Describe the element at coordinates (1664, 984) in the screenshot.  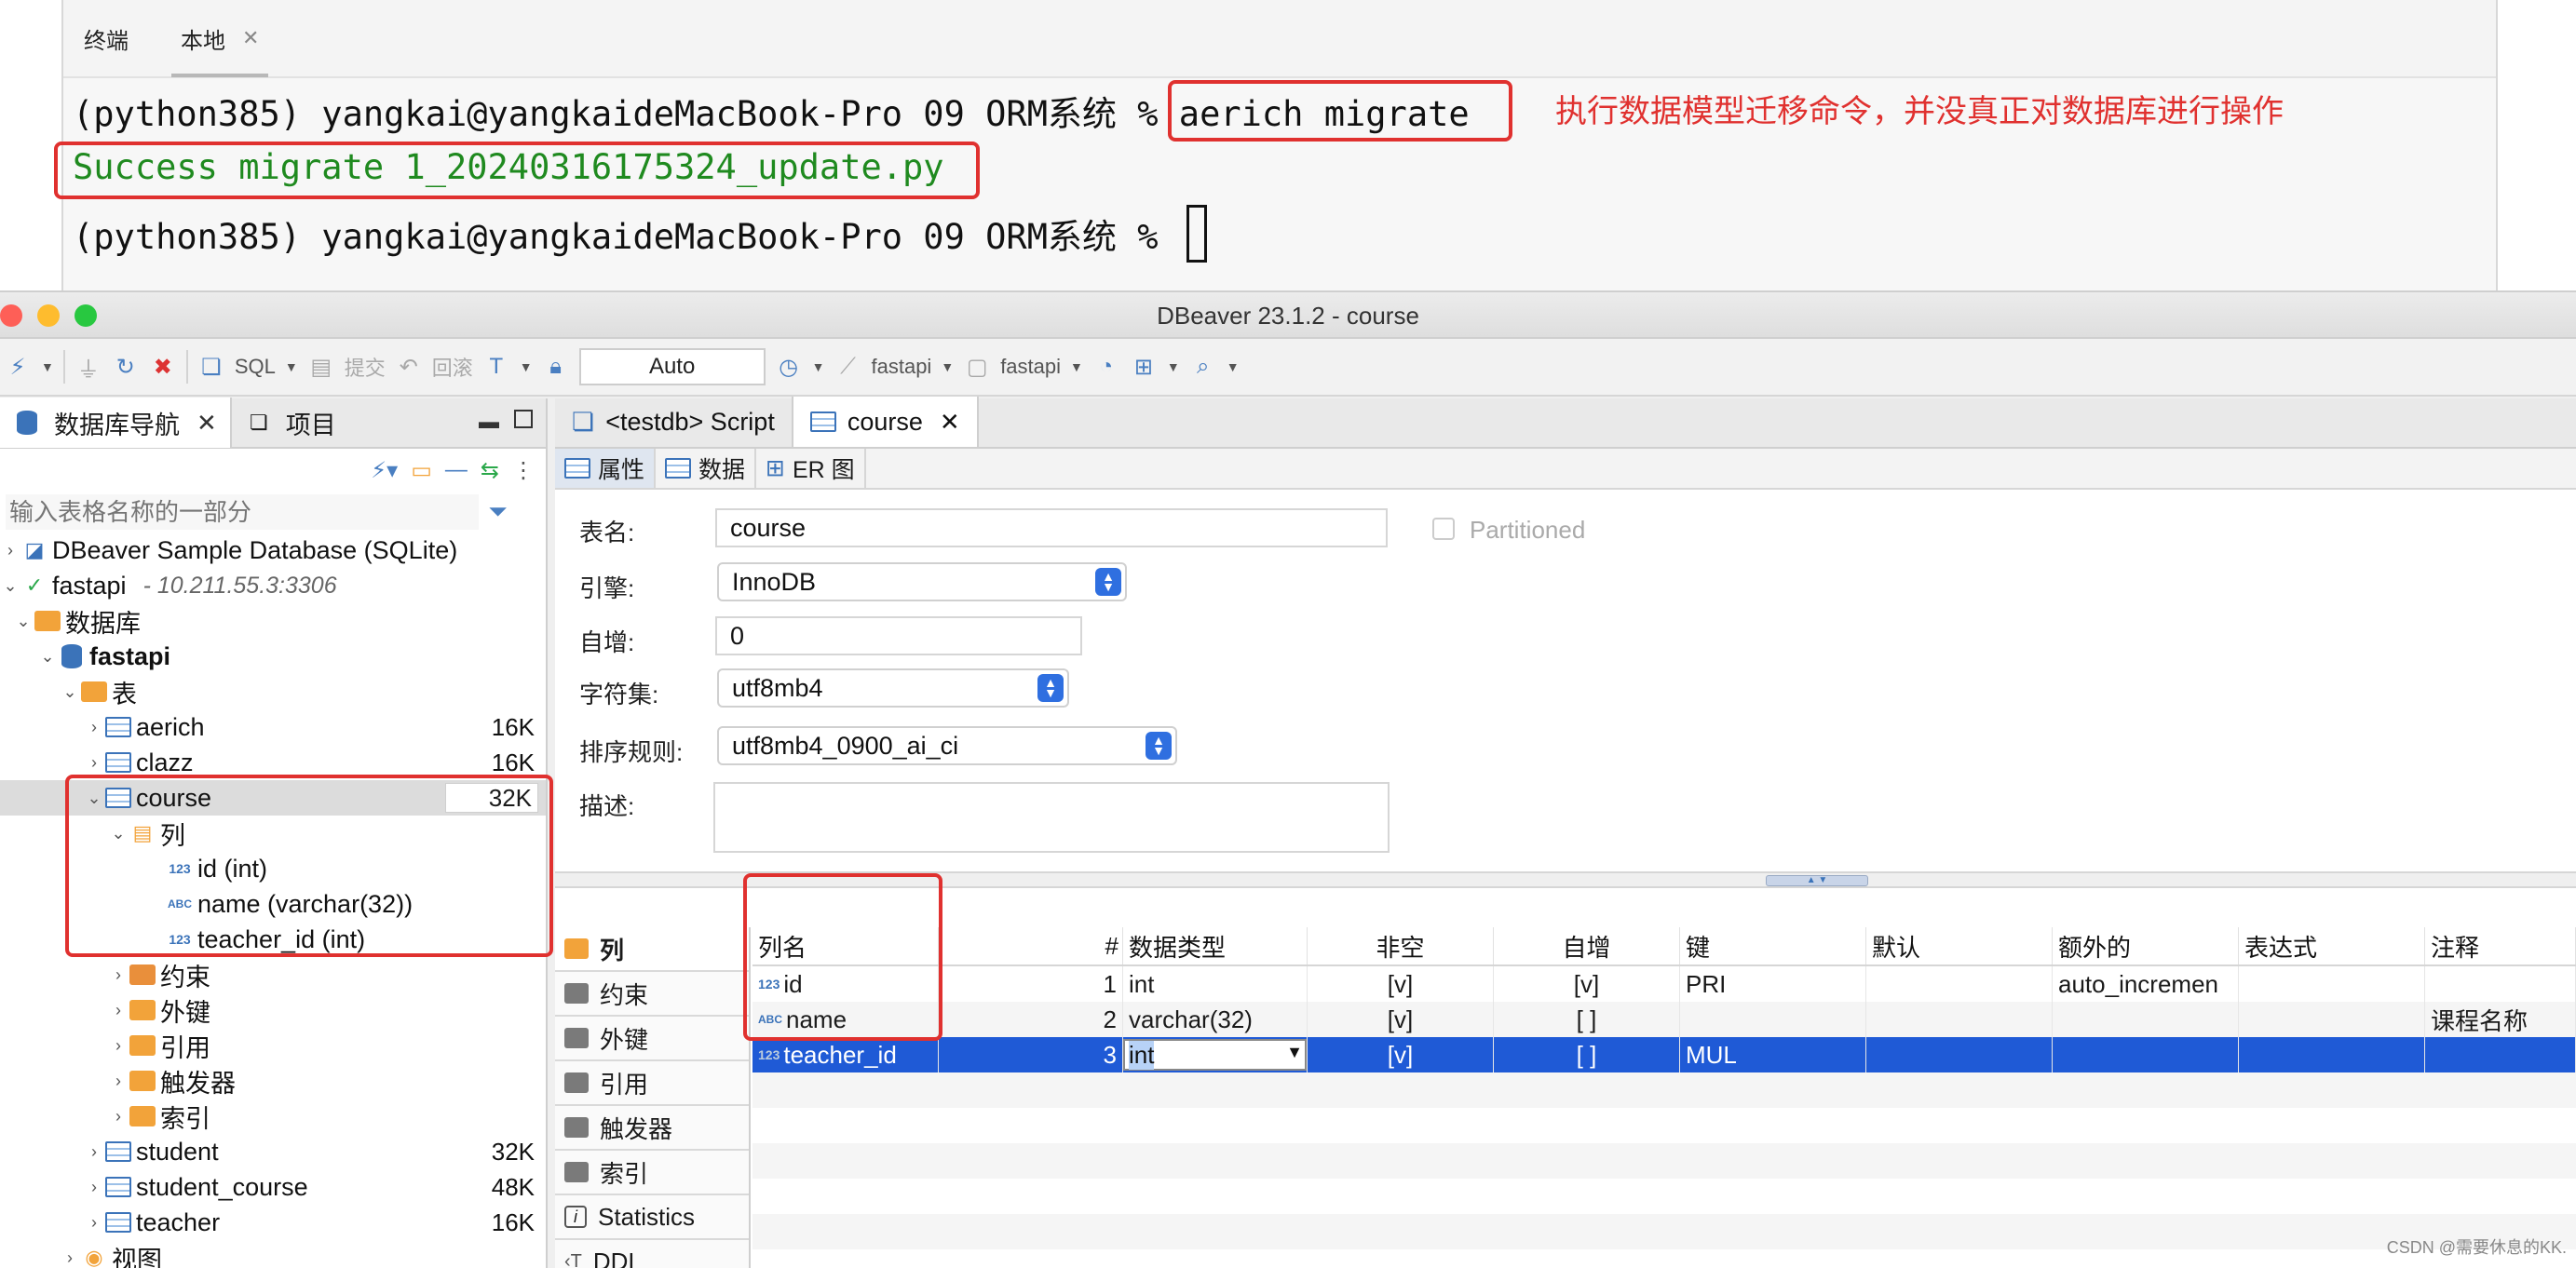
I see `table-row: 123 id 1 int [v] [v] PRI auto_incremen` at that location.